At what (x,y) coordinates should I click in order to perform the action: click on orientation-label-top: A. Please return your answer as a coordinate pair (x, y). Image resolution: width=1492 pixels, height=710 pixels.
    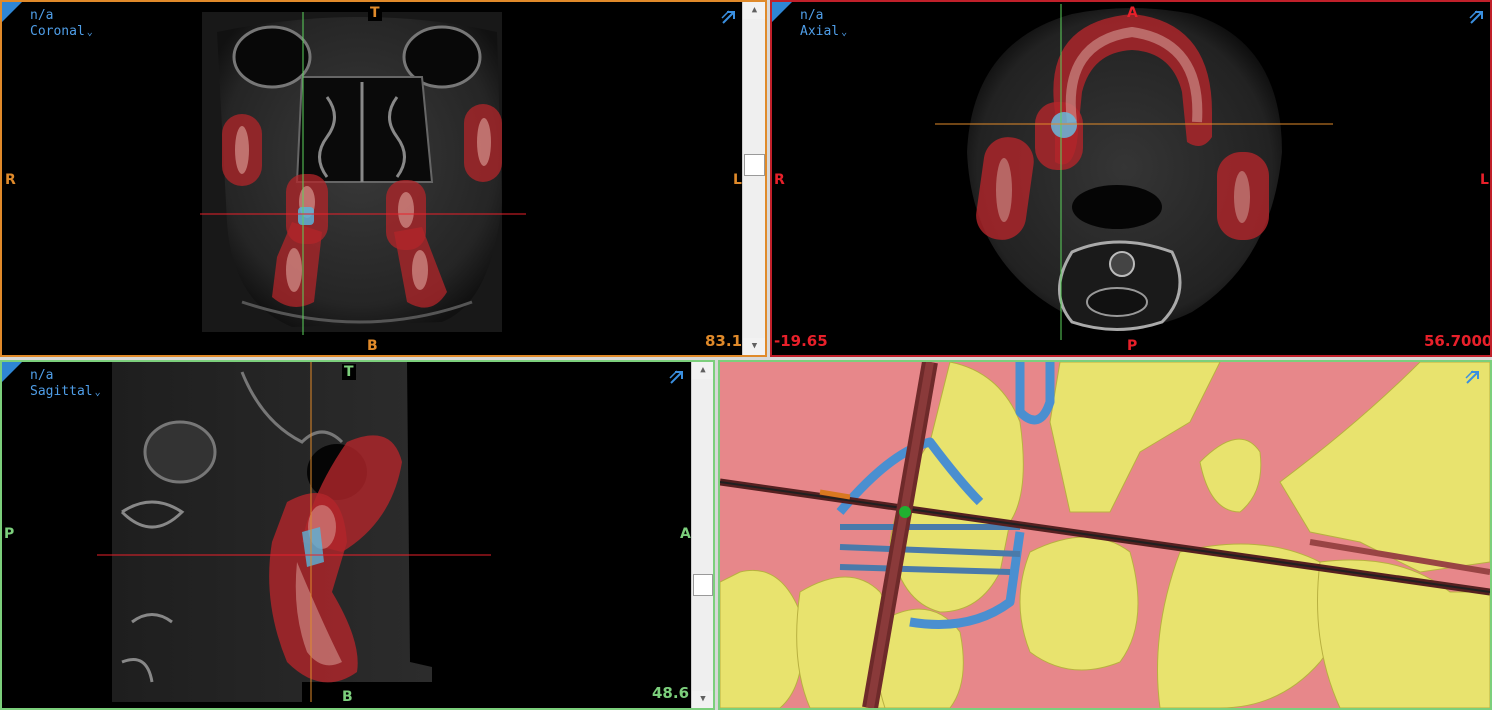
    Looking at the image, I should click on (1132, 13).